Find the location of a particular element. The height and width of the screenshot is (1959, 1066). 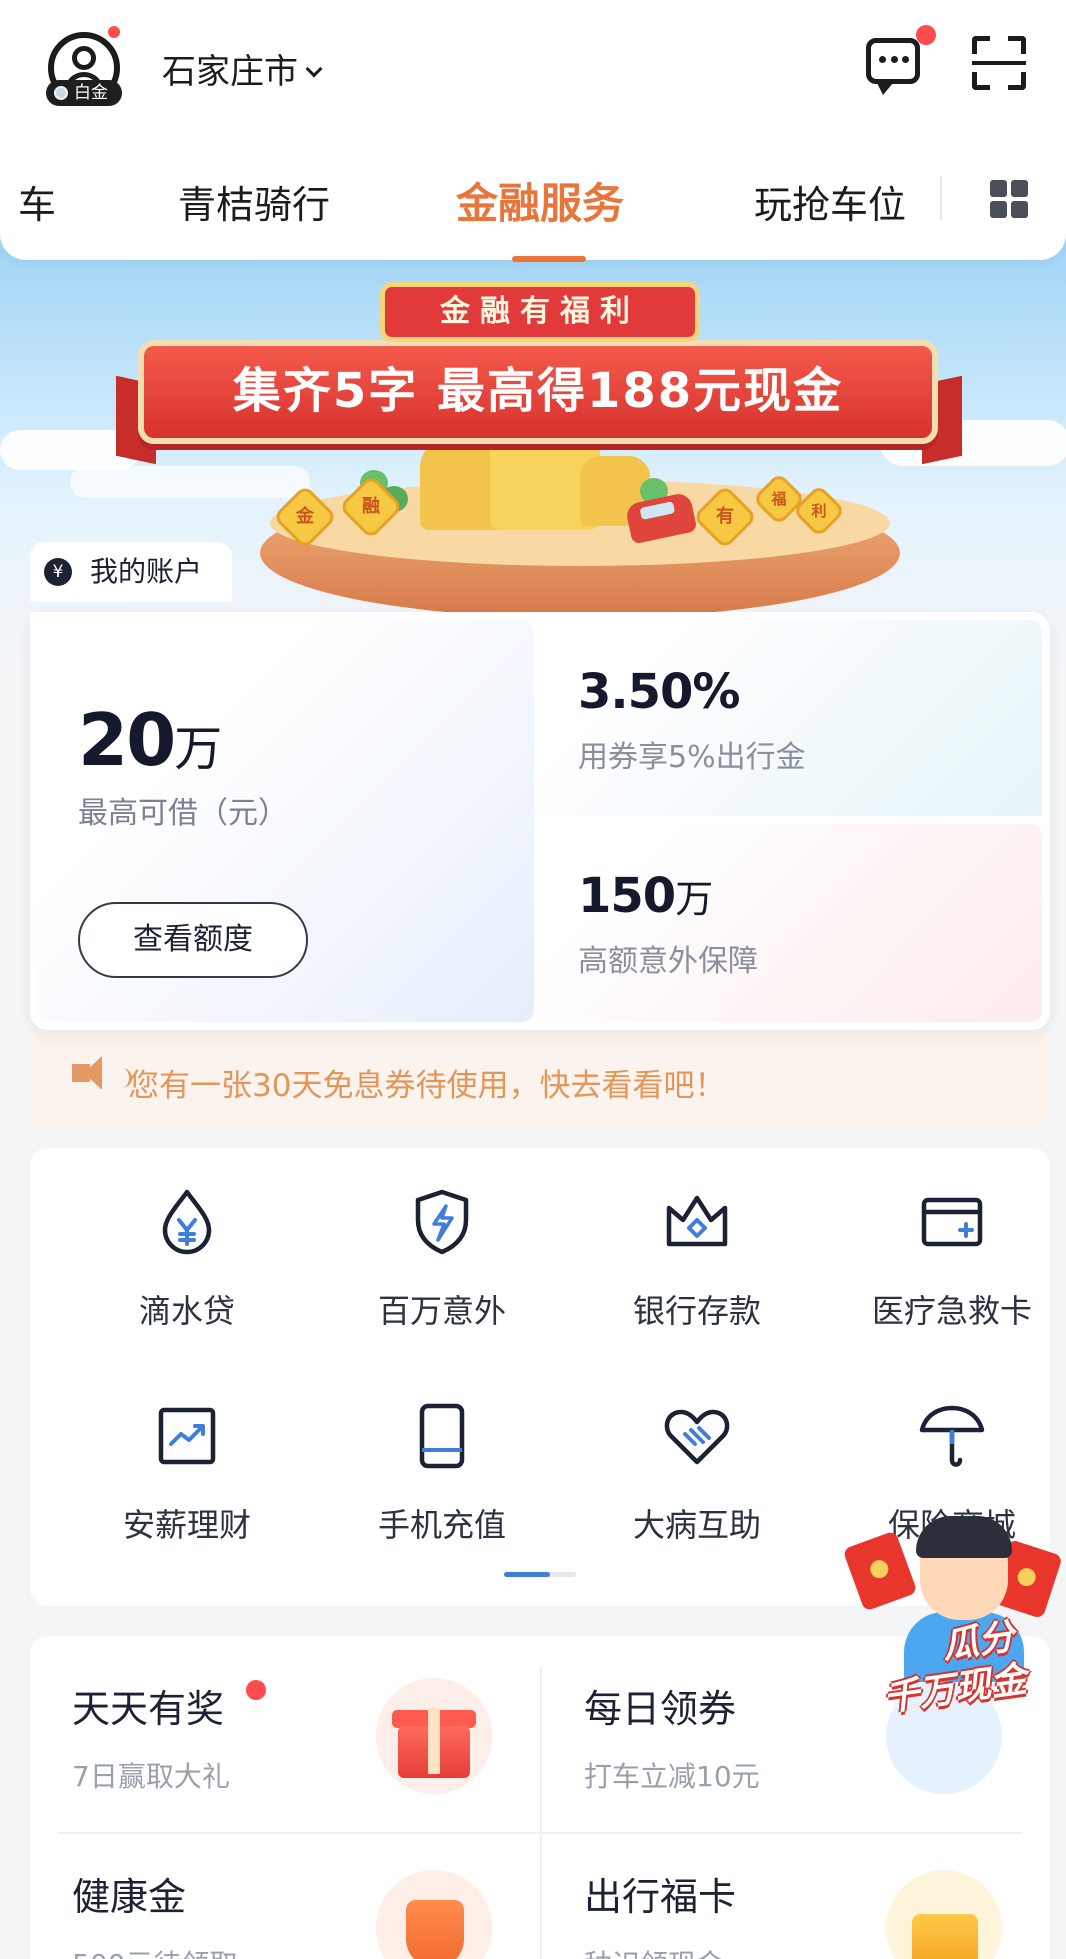

service-label: 大病互助 is located at coordinates (696, 1525).